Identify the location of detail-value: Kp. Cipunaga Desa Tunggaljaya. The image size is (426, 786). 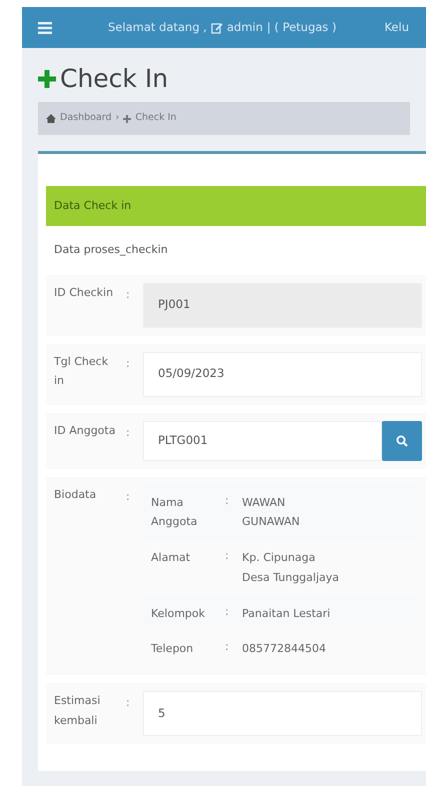
(291, 568).